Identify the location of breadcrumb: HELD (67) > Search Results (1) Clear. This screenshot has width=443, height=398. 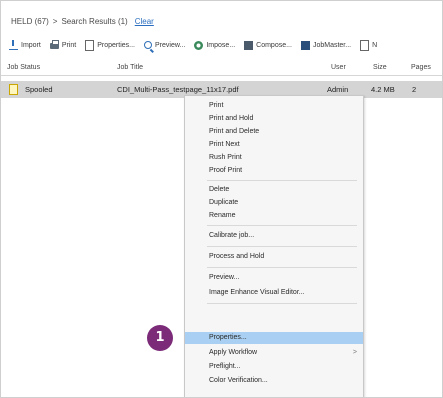
(82, 21).